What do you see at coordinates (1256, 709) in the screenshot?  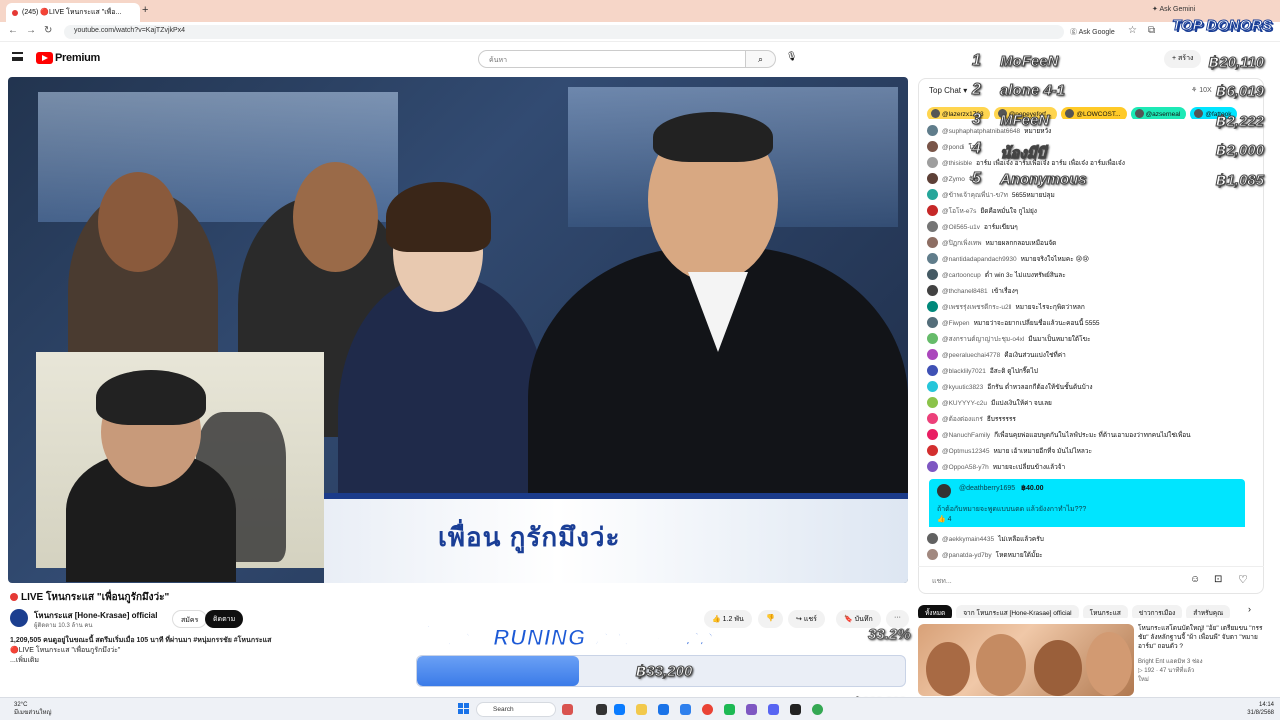 I see `system-clock: 14:14 31/8/2568` at bounding box center [1256, 709].